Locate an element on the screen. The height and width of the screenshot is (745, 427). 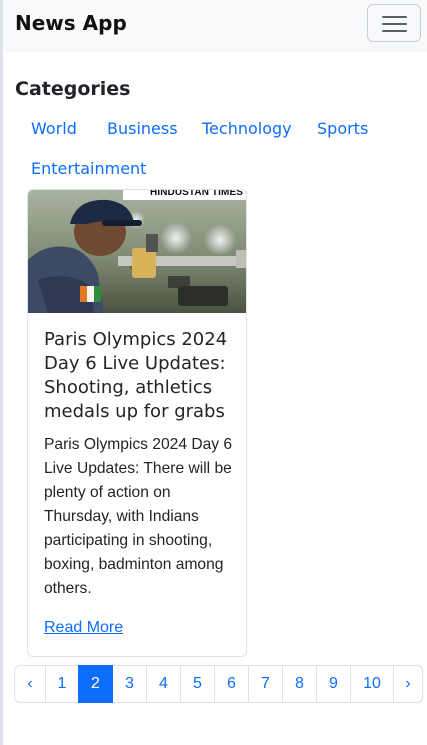
pagination-page-1: 1 is located at coordinates (62, 684).